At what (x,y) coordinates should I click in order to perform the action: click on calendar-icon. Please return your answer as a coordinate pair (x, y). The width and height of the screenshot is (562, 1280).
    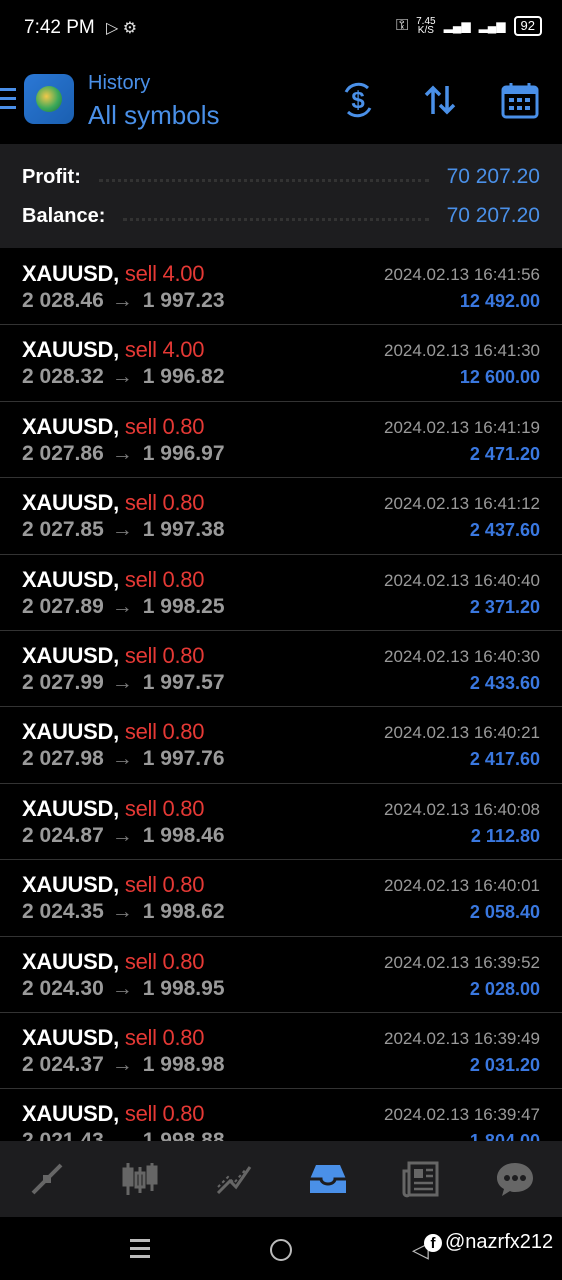
    Looking at the image, I should click on (520, 100).